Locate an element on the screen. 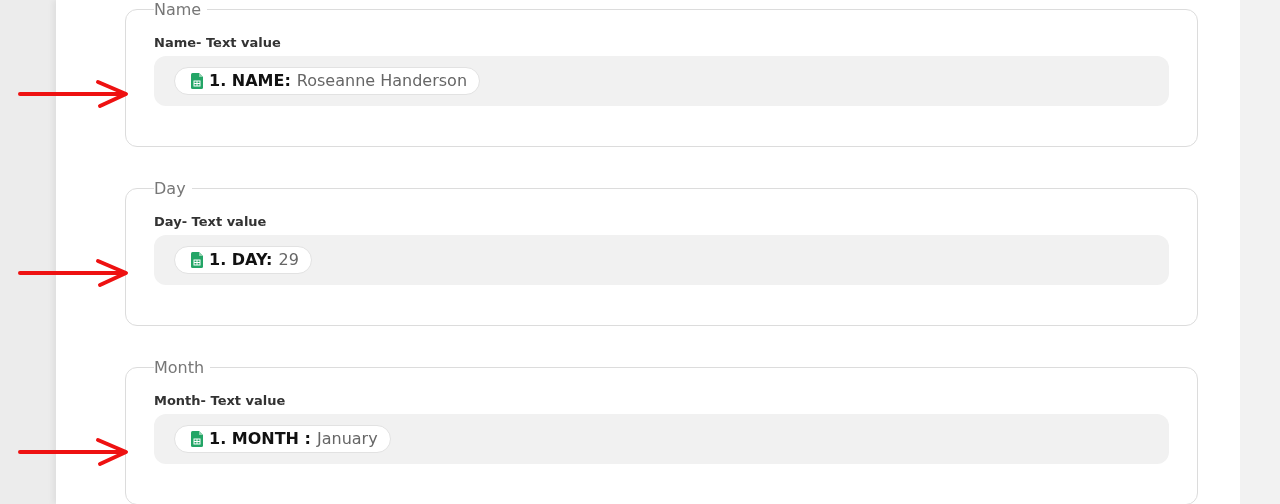 This screenshot has height=504, width=1280. variable-name: 1. MONTH : is located at coordinates (260, 439).